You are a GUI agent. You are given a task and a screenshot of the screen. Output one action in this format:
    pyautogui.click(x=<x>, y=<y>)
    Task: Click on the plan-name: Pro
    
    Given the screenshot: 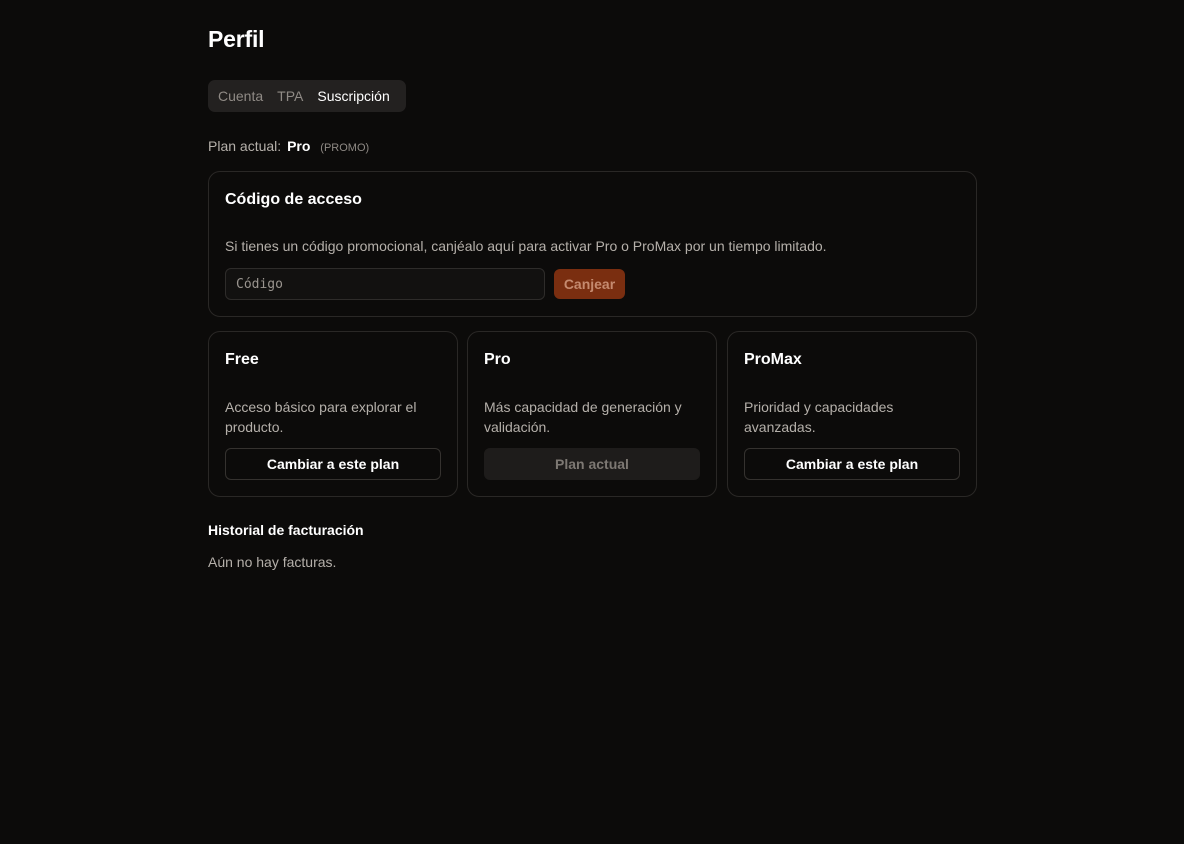 What is the action you would take?
    pyautogui.click(x=497, y=359)
    